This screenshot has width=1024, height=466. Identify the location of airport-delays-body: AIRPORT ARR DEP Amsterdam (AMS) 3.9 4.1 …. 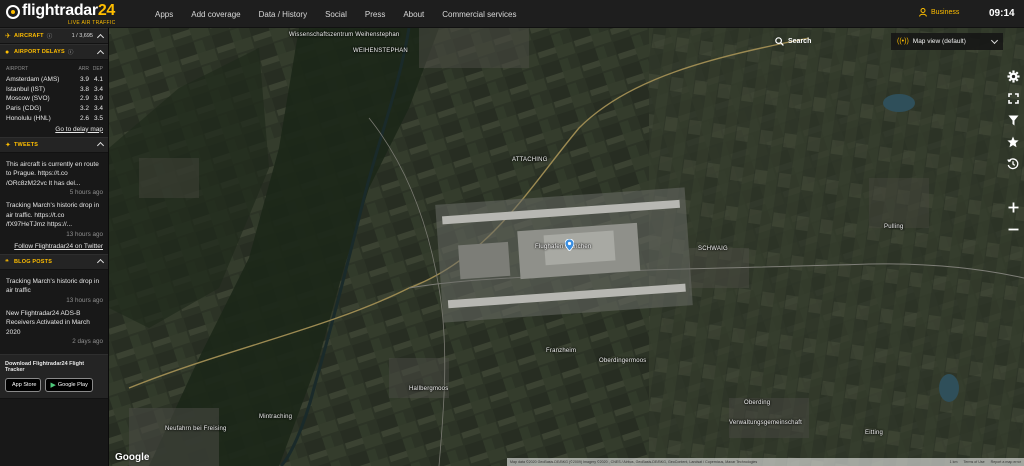
(54, 98).